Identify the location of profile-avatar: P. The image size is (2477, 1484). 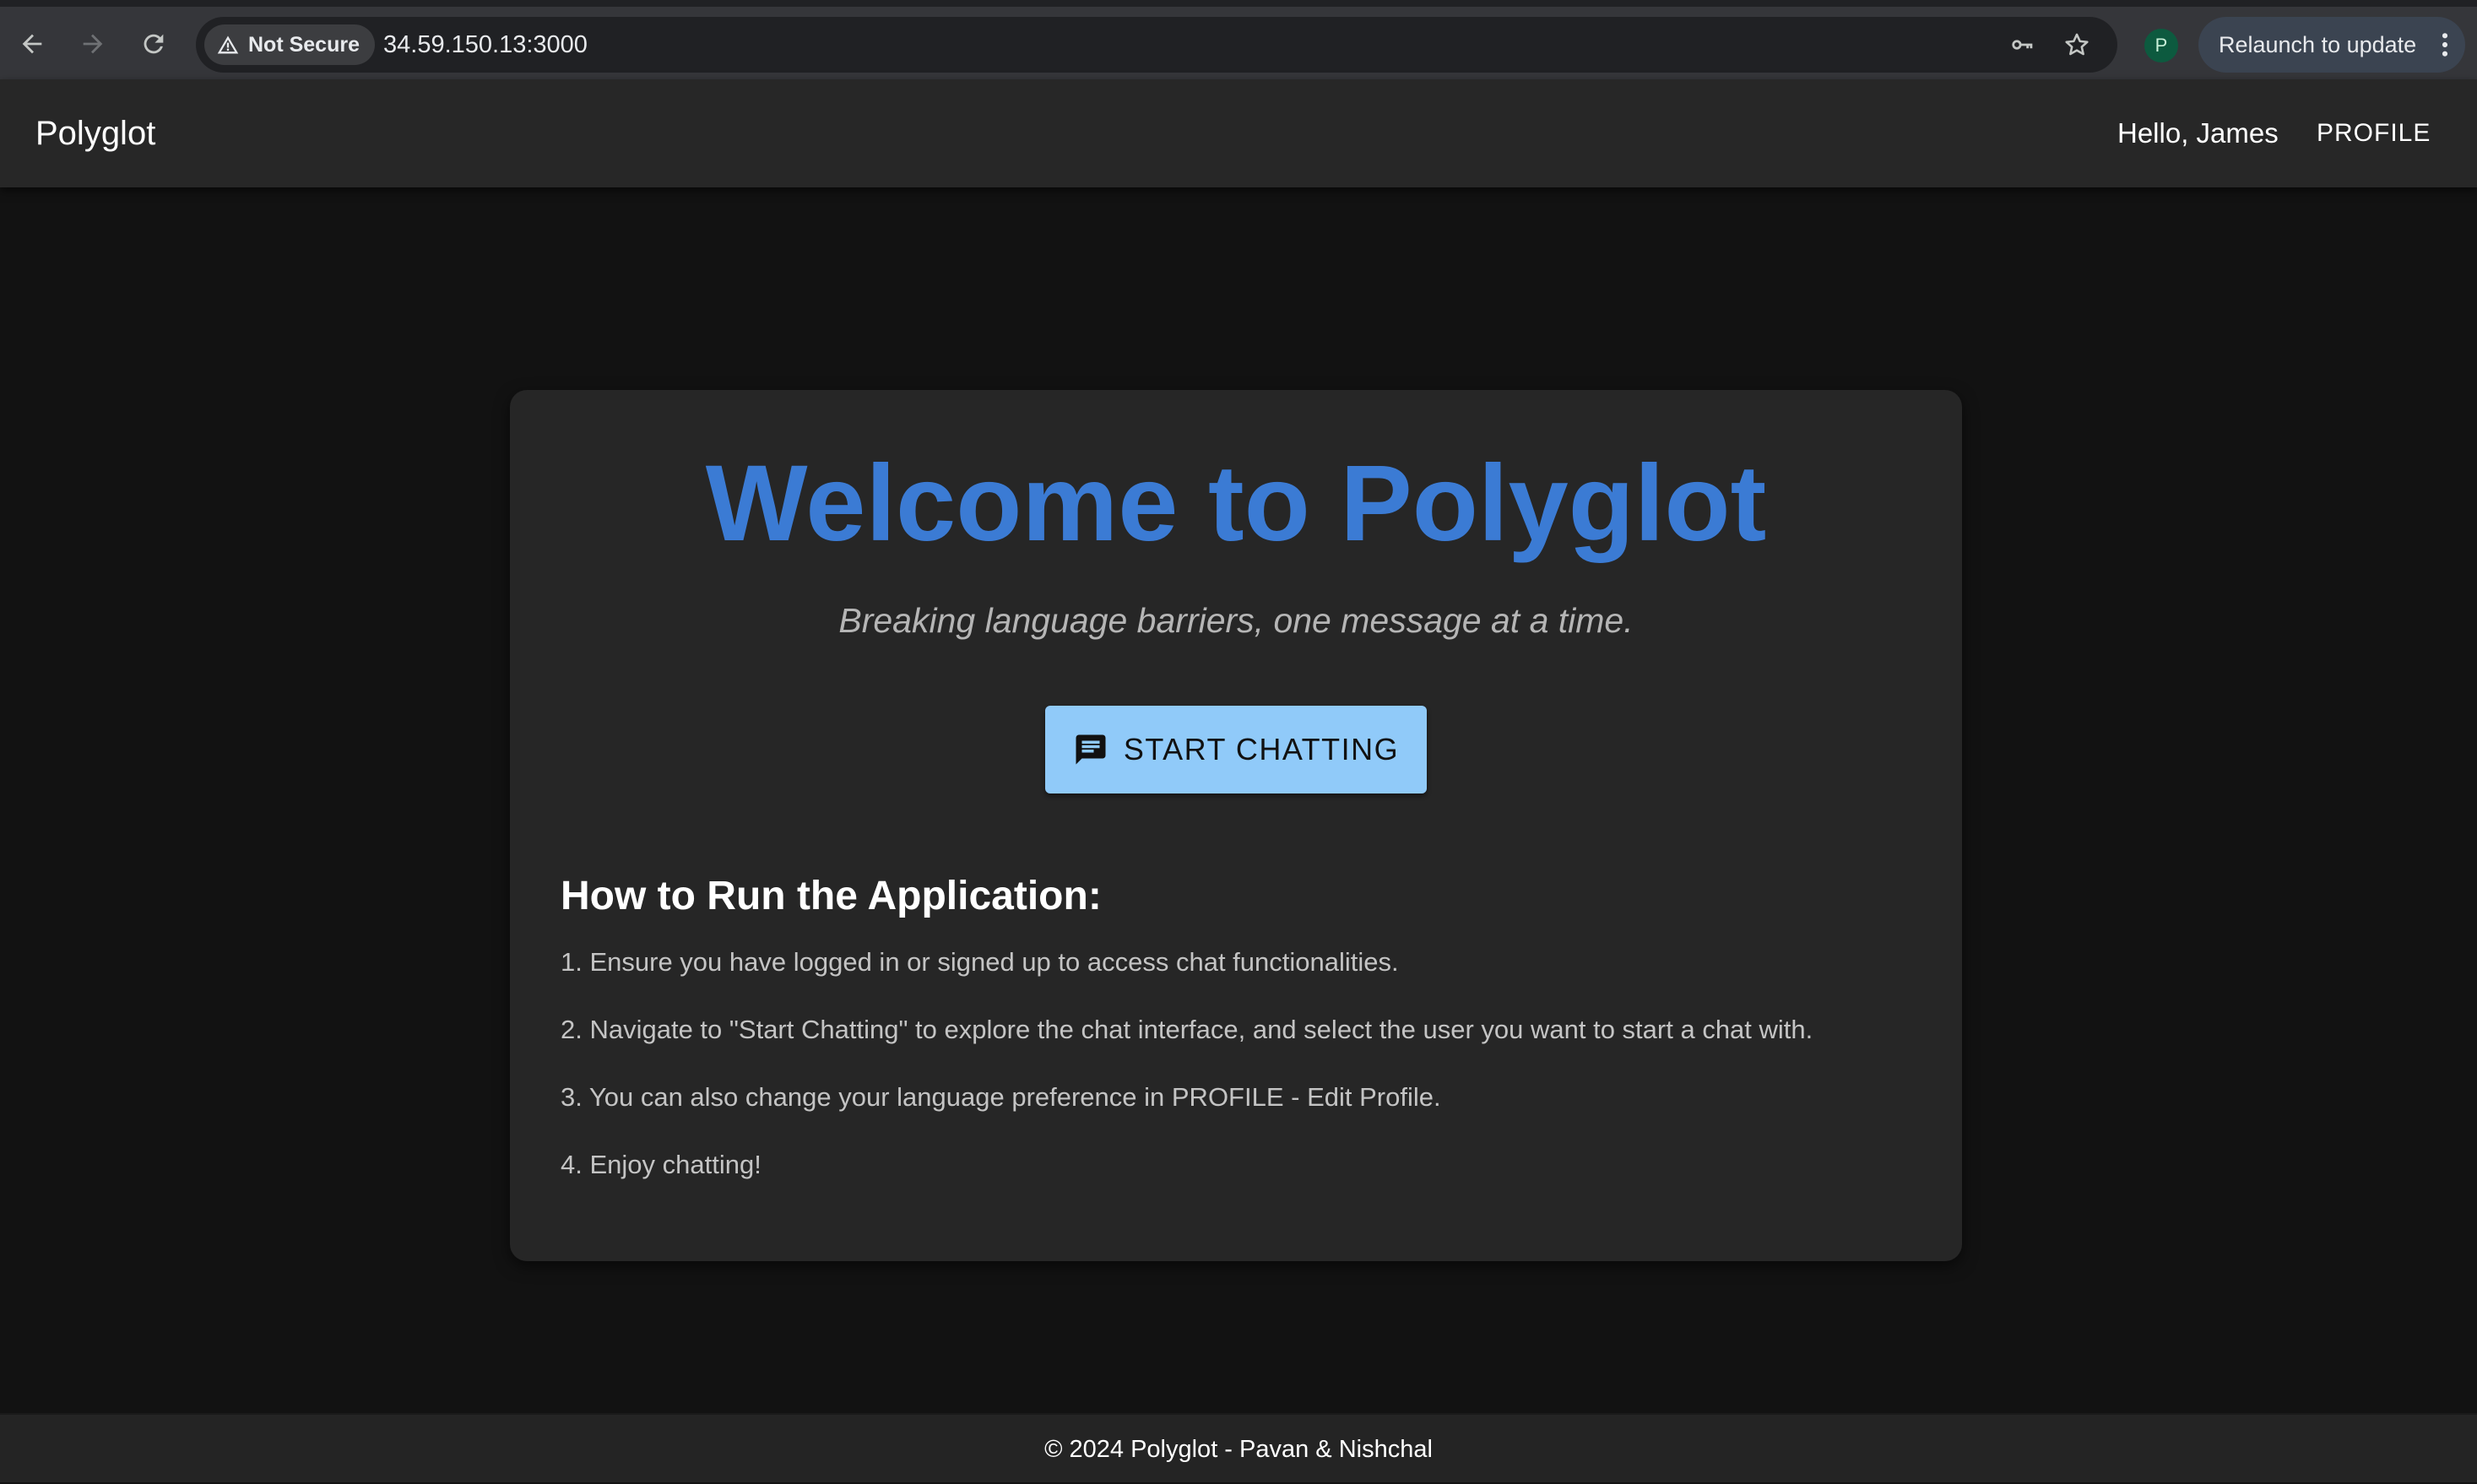
(2161, 45).